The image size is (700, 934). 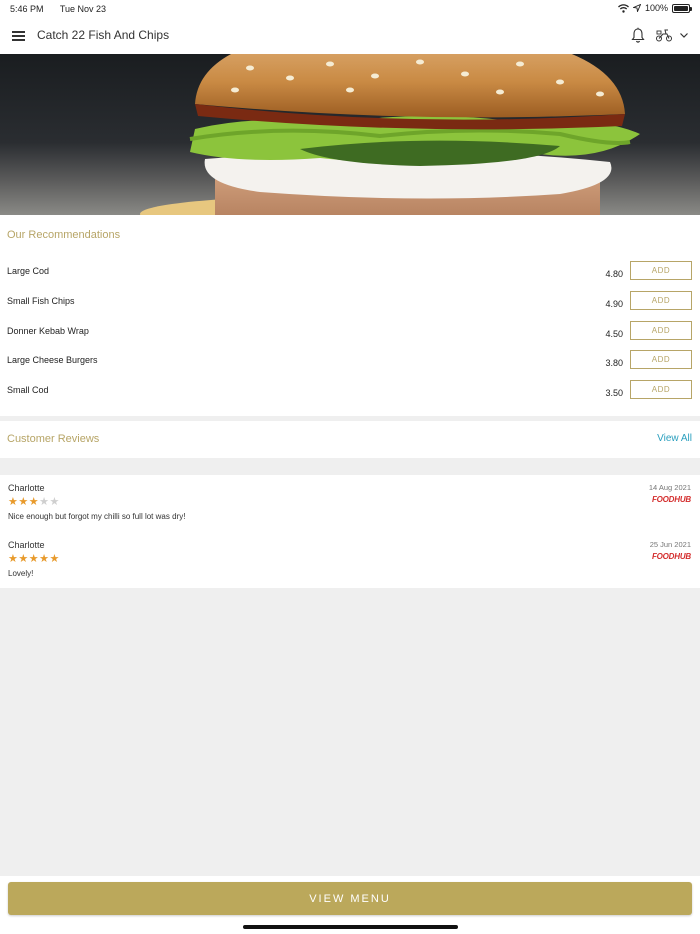 What do you see at coordinates (350, 338) in the screenshot?
I see `recommendation-item: Donner Kebab Wrap 4.50 ADD` at bounding box center [350, 338].